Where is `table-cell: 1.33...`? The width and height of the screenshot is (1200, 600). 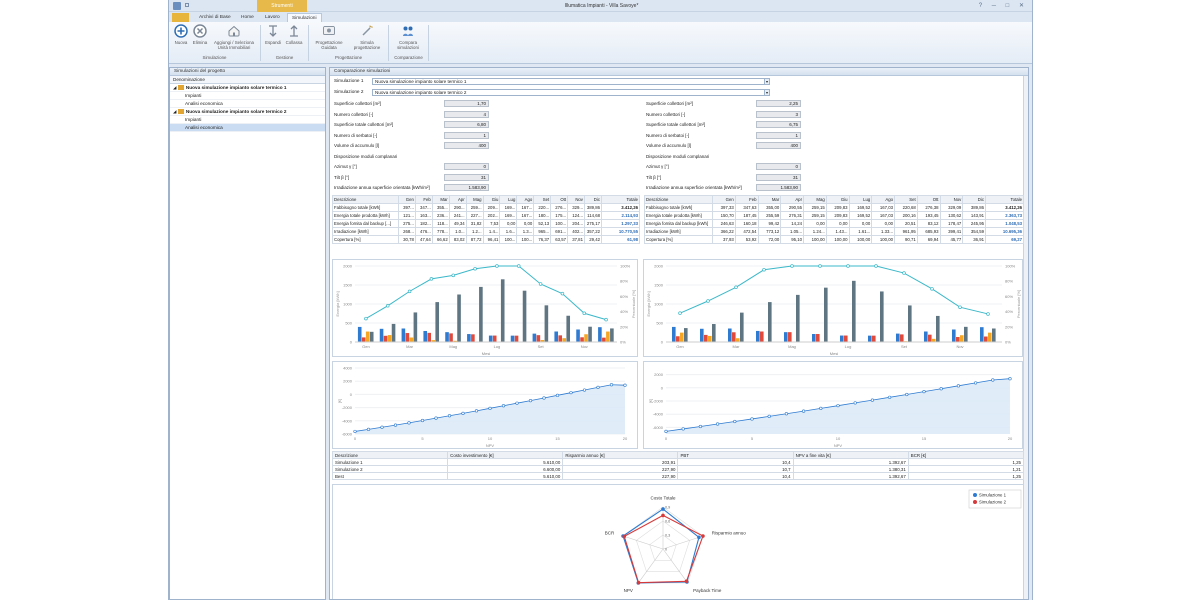
table-cell: 1.33... is located at coordinates (883, 231).